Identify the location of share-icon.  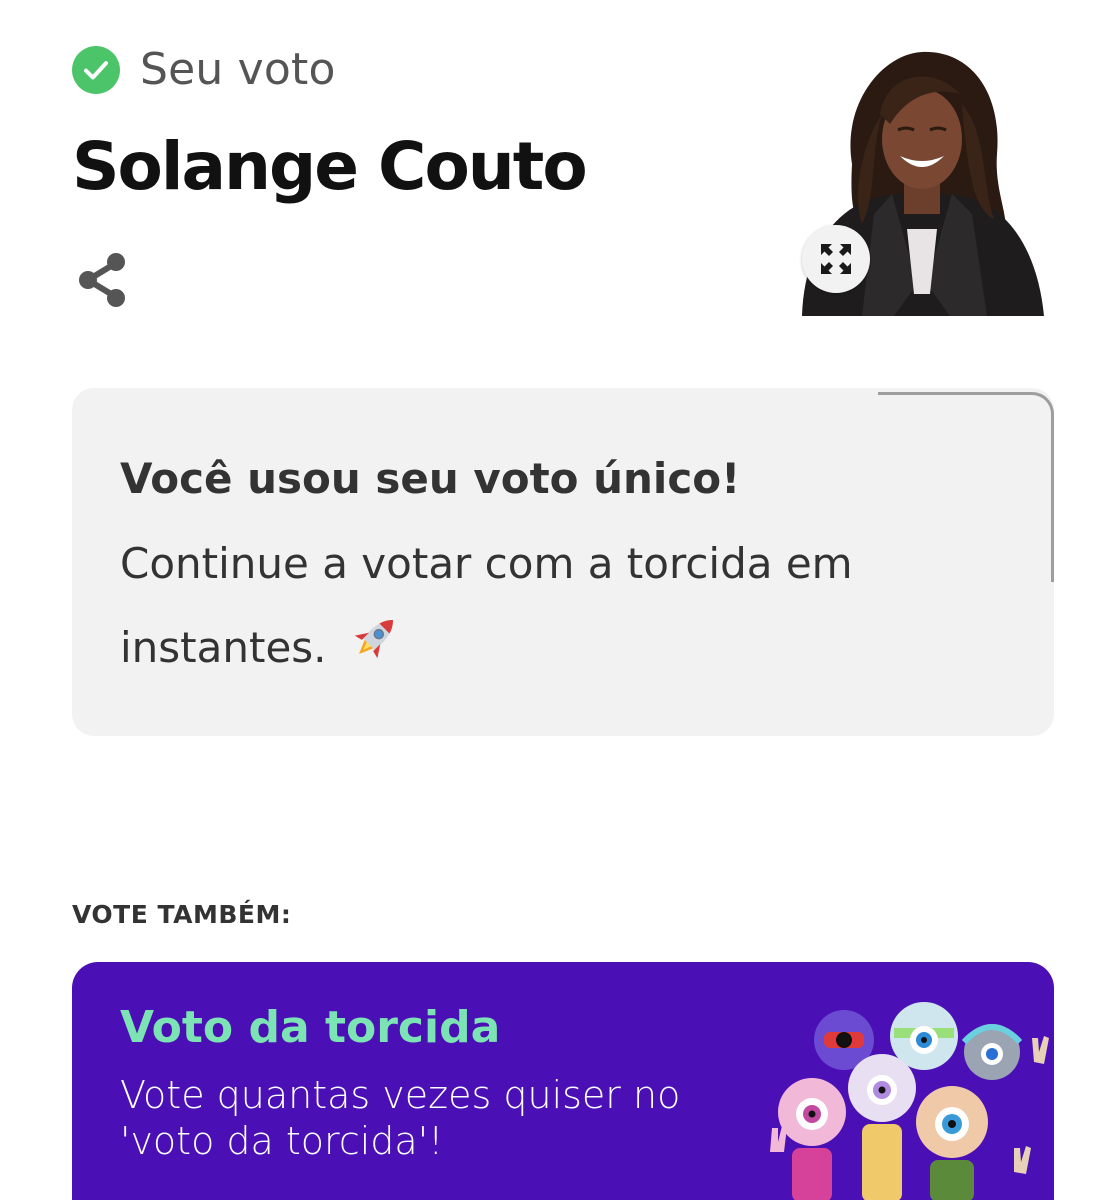
(102, 280).